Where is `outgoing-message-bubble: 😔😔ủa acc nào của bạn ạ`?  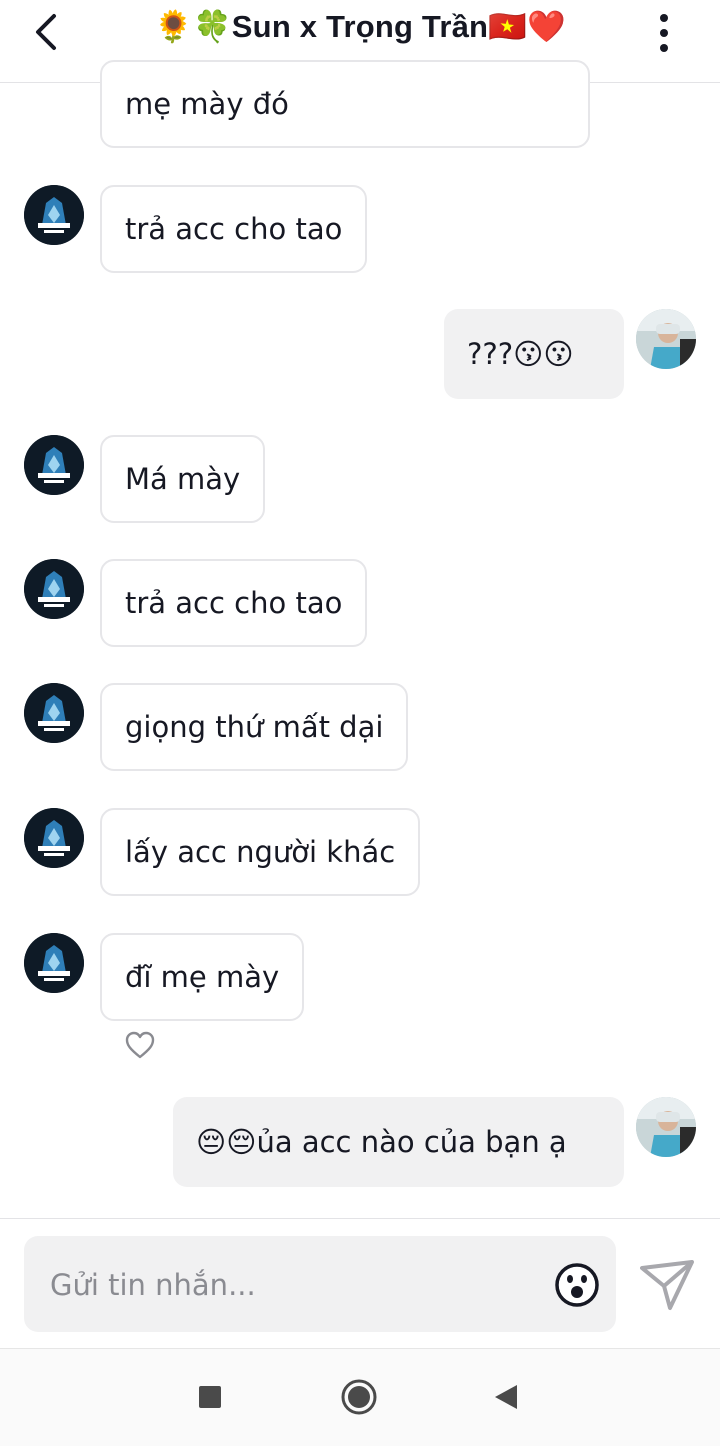 outgoing-message-bubble: 😔😔ủa acc nào của bạn ạ is located at coordinates (398, 1142).